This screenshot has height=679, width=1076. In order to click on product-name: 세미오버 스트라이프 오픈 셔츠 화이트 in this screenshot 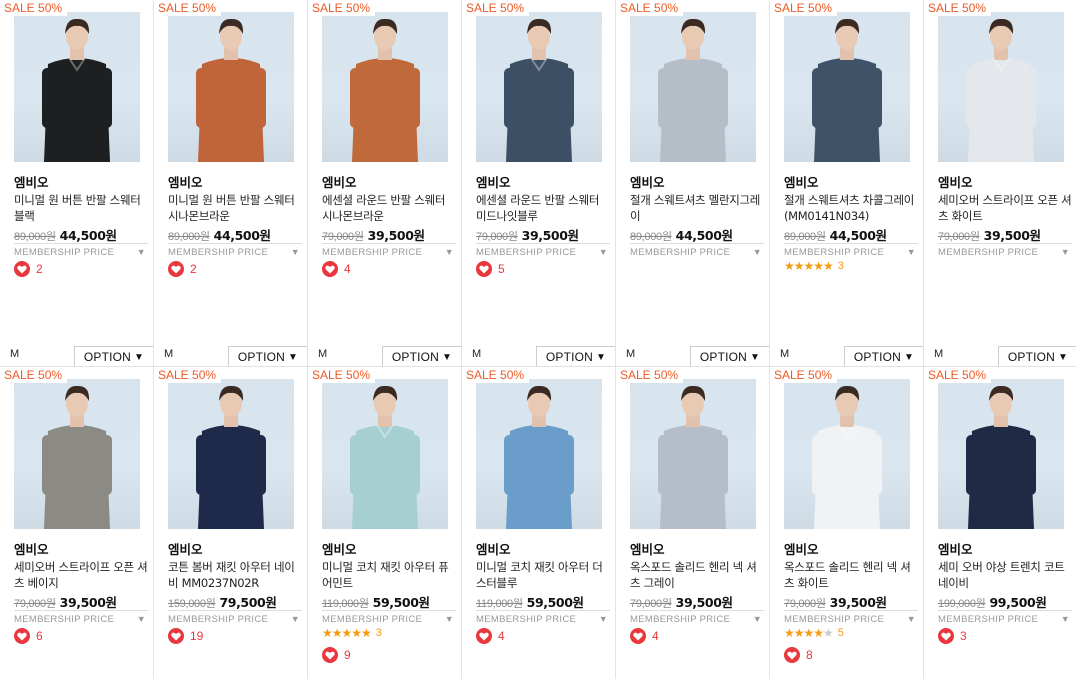, I will do `click(1005, 208)`.